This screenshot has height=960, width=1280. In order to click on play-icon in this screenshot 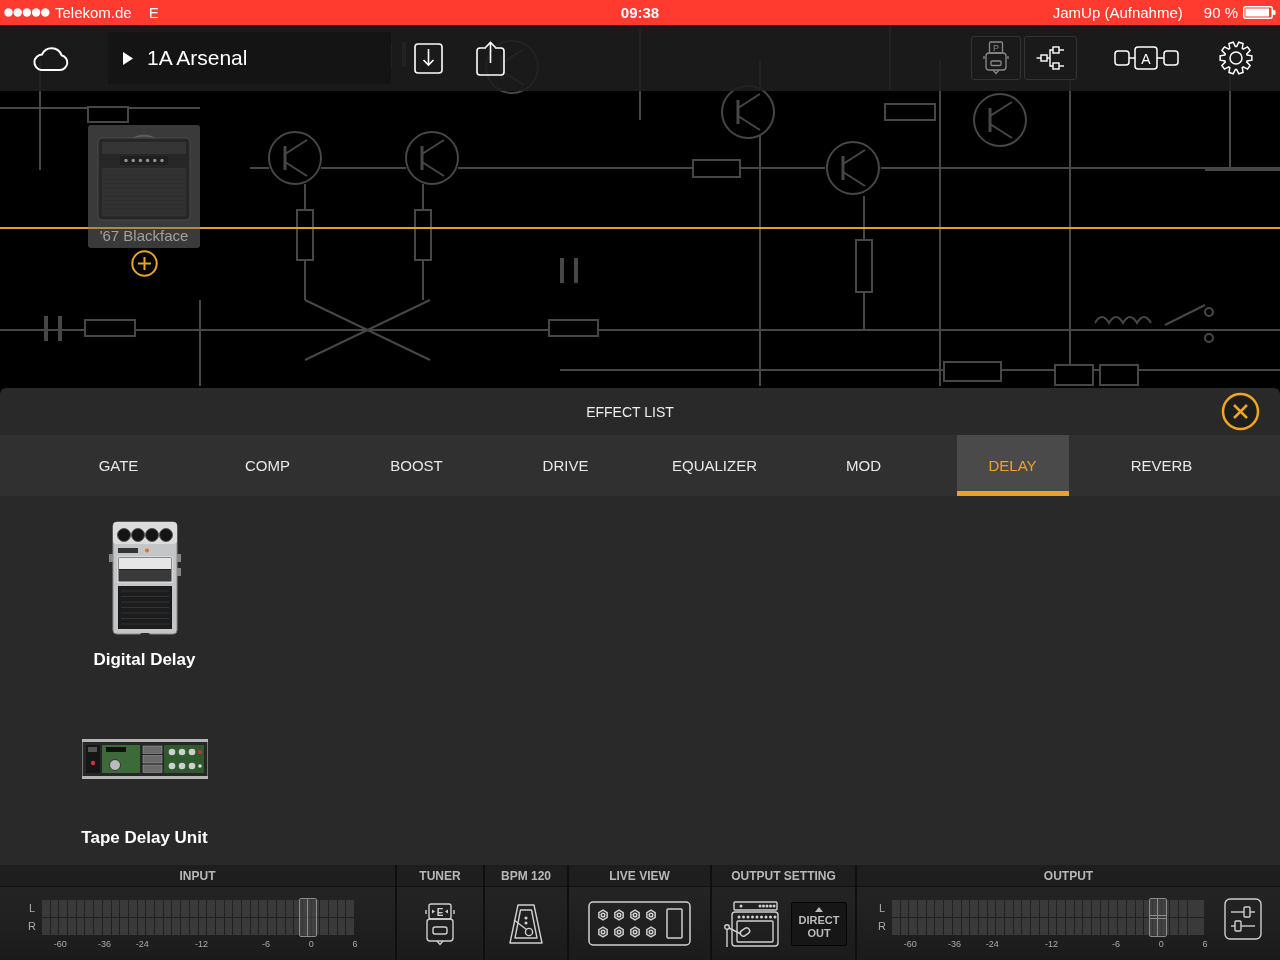, I will do `click(128, 58)`.